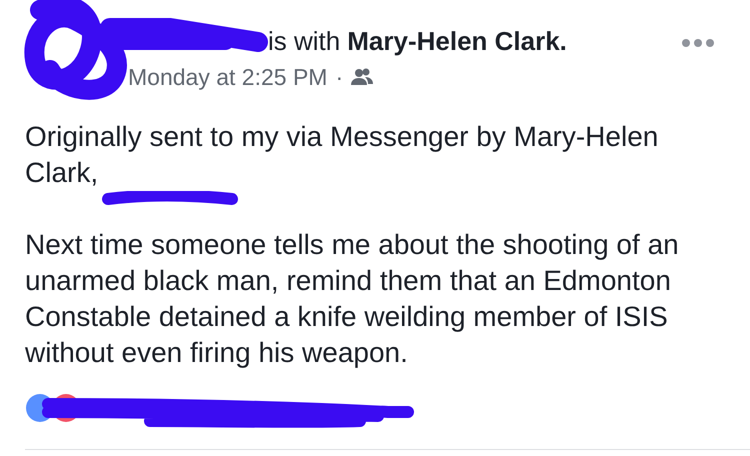  What do you see at coordinates (228, 77) in the screenshot?
I see `post-time: Monday at 2:25 PM` at bounding box center [228, 77].